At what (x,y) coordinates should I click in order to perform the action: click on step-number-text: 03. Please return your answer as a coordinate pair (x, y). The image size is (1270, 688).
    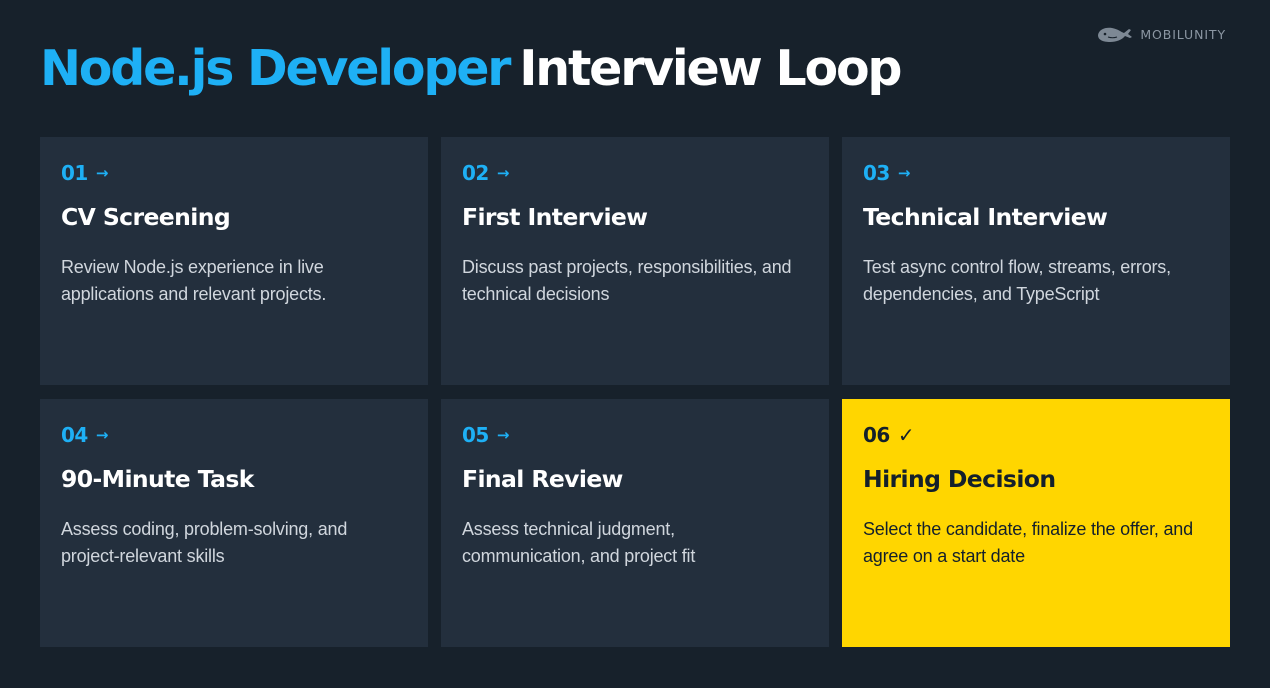
    Looking at the image, I should click on (876, 173).